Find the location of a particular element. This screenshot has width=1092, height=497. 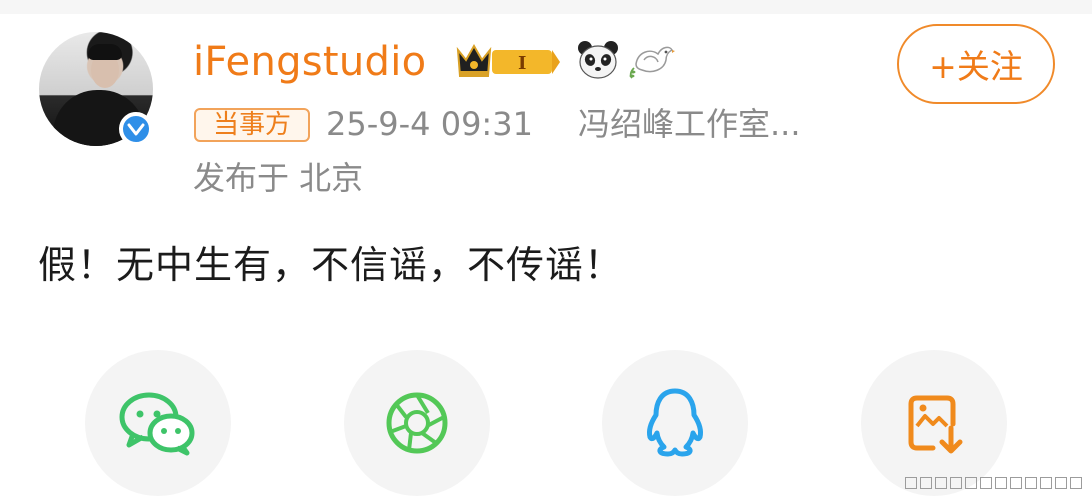

user-badges: I is located at coordinates (564, 60).